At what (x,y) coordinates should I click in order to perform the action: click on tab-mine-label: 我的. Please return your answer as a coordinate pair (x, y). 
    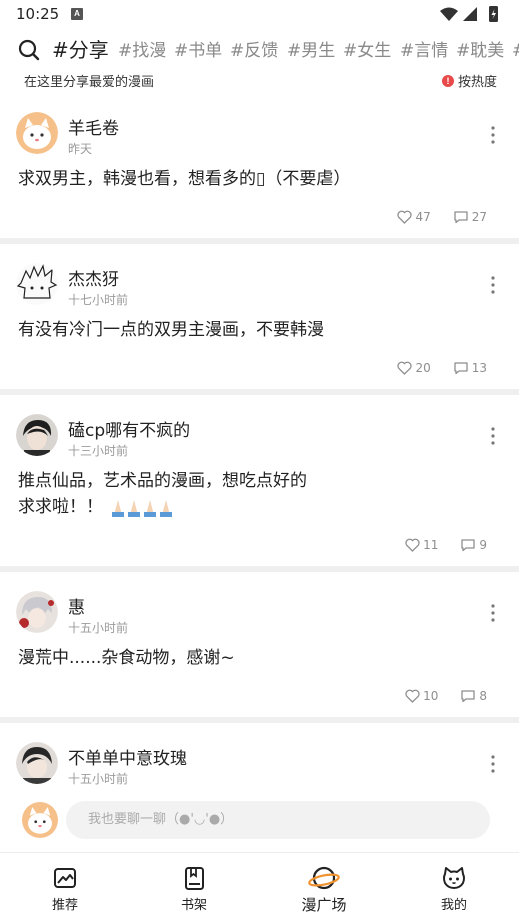
    Looking at the image, I should click on (453, 905).